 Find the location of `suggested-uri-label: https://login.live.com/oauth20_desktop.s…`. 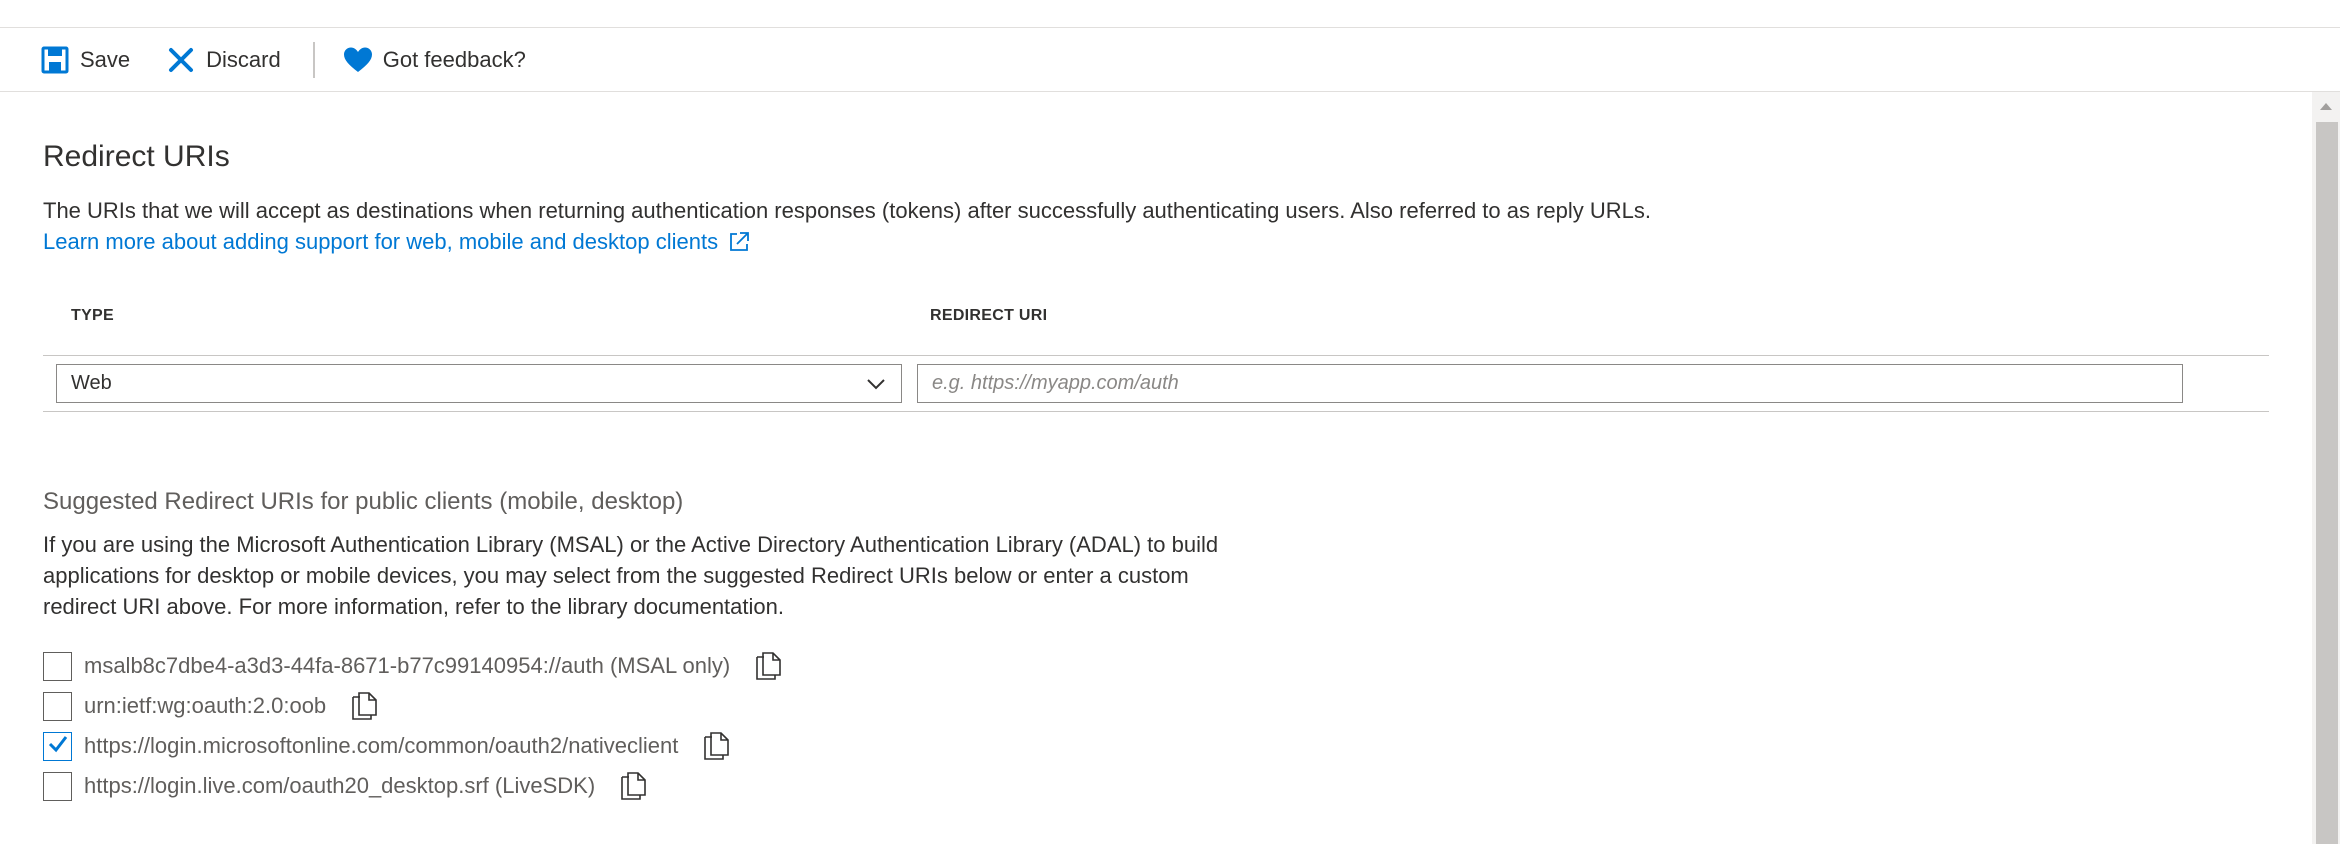

suggested-uri-label: https://login.live.com/oauth20_desktop.s… is located at coordinates (340, 785).